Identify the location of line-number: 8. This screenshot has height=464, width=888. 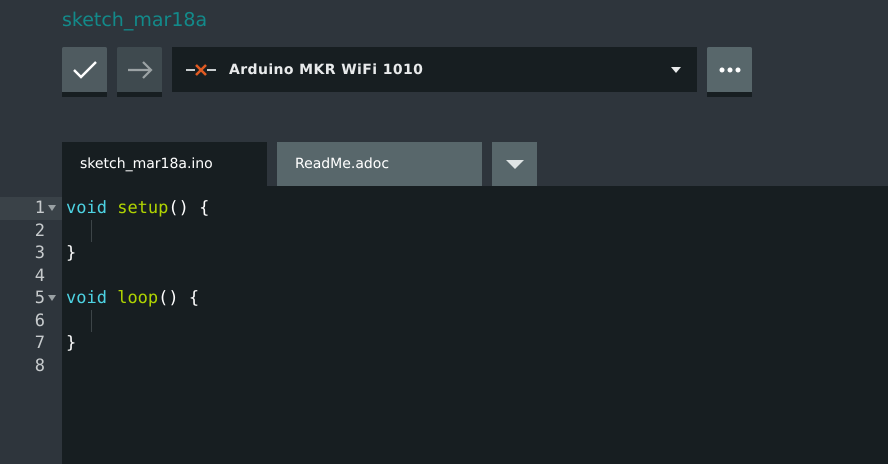
(39, 366).